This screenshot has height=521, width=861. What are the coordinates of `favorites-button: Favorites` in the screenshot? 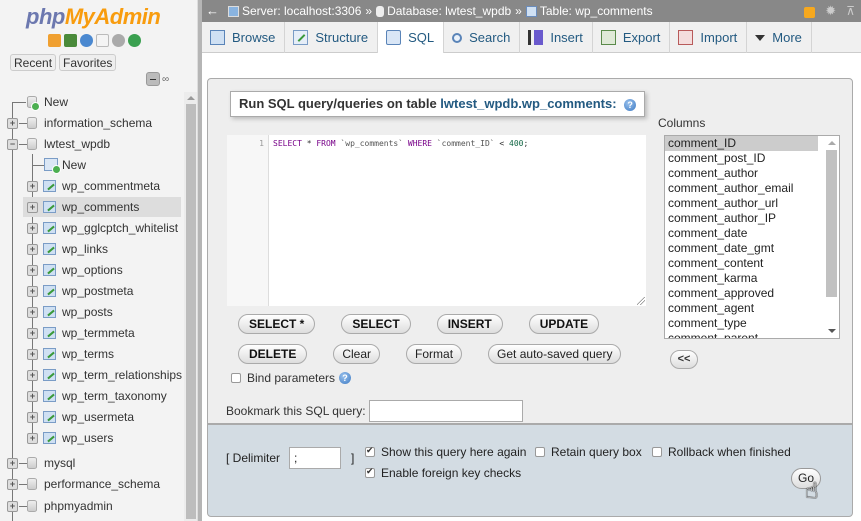 It's located at (88, 62).